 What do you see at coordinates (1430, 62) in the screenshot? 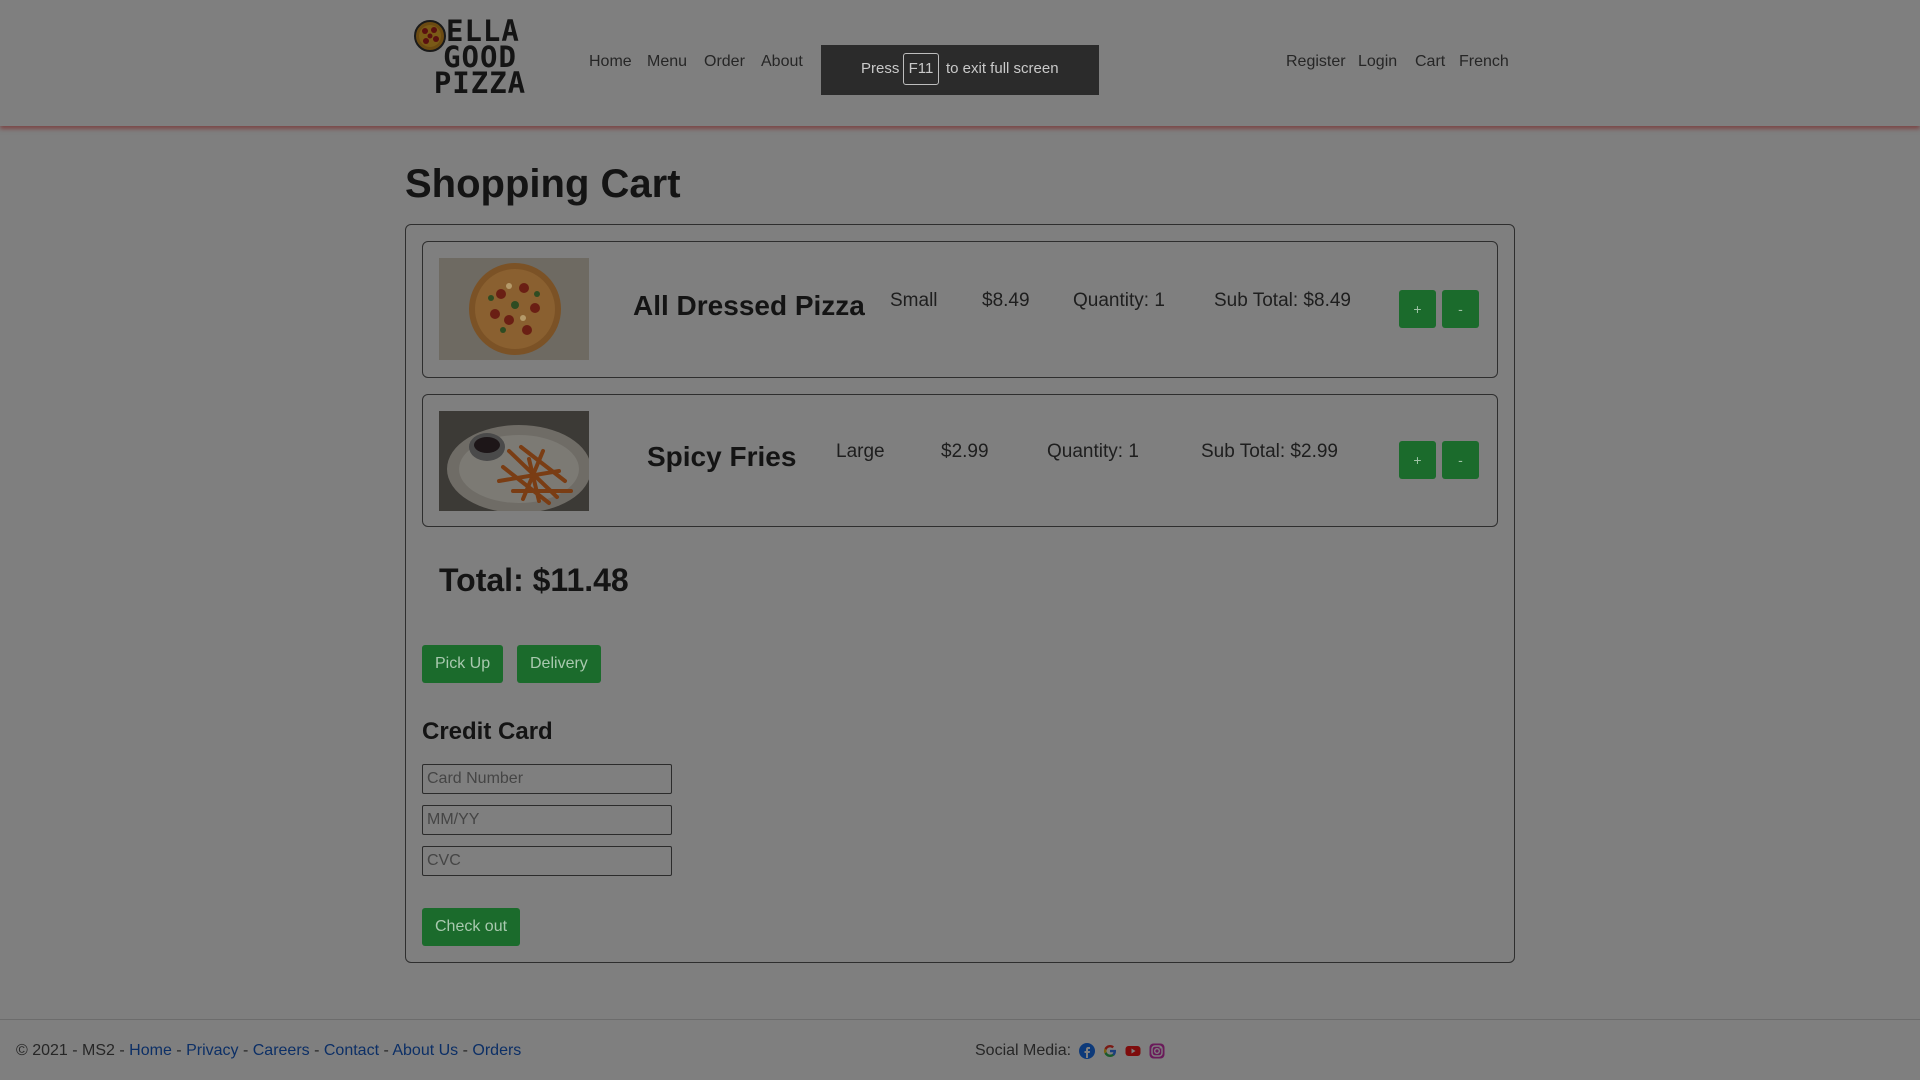
I see `nav-cart: Cart` at bounding box center [1430, 62].